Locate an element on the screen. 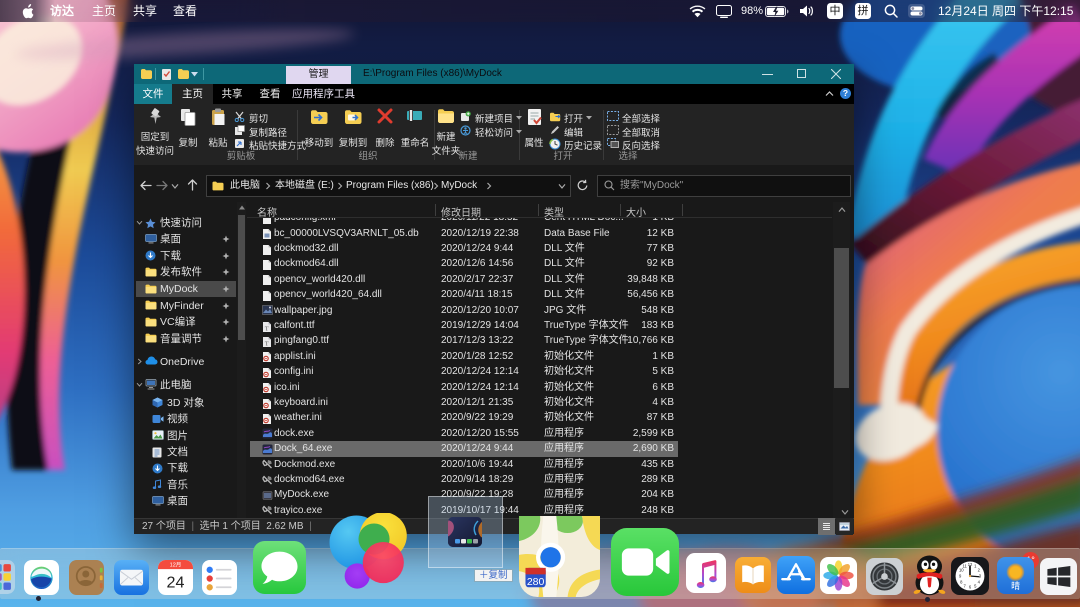  svg-text: 12月 is located at coordinates (176, 565).